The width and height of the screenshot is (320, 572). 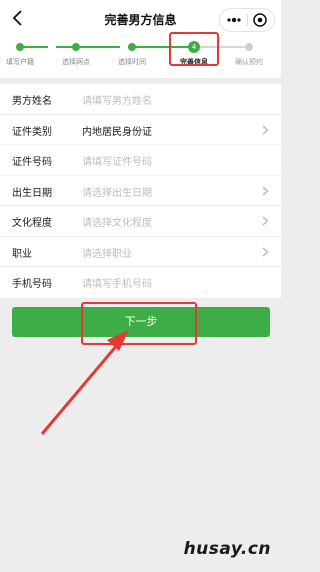 What do you see at coordinates (76, 62) in the screenshot?
I see `step-label: 选择网点` at bounding box center [76, 62].